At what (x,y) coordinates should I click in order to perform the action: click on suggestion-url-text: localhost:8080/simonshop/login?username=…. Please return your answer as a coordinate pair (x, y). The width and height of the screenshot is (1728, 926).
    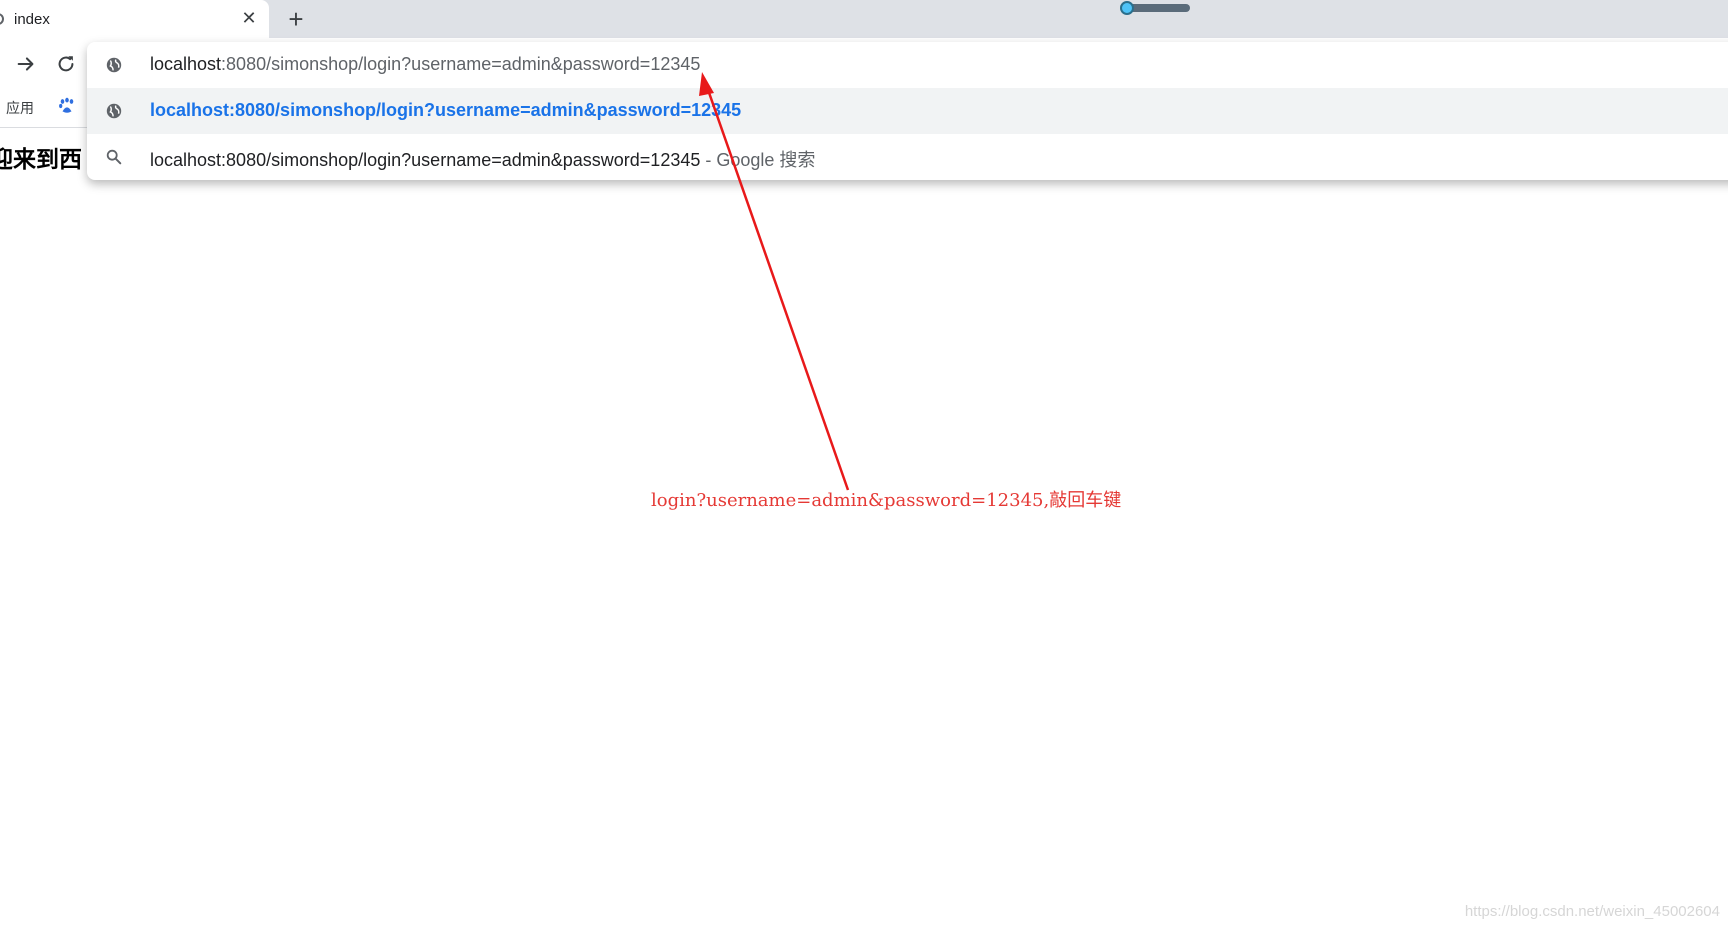
    Looking at the image, I should click on (446, 110).